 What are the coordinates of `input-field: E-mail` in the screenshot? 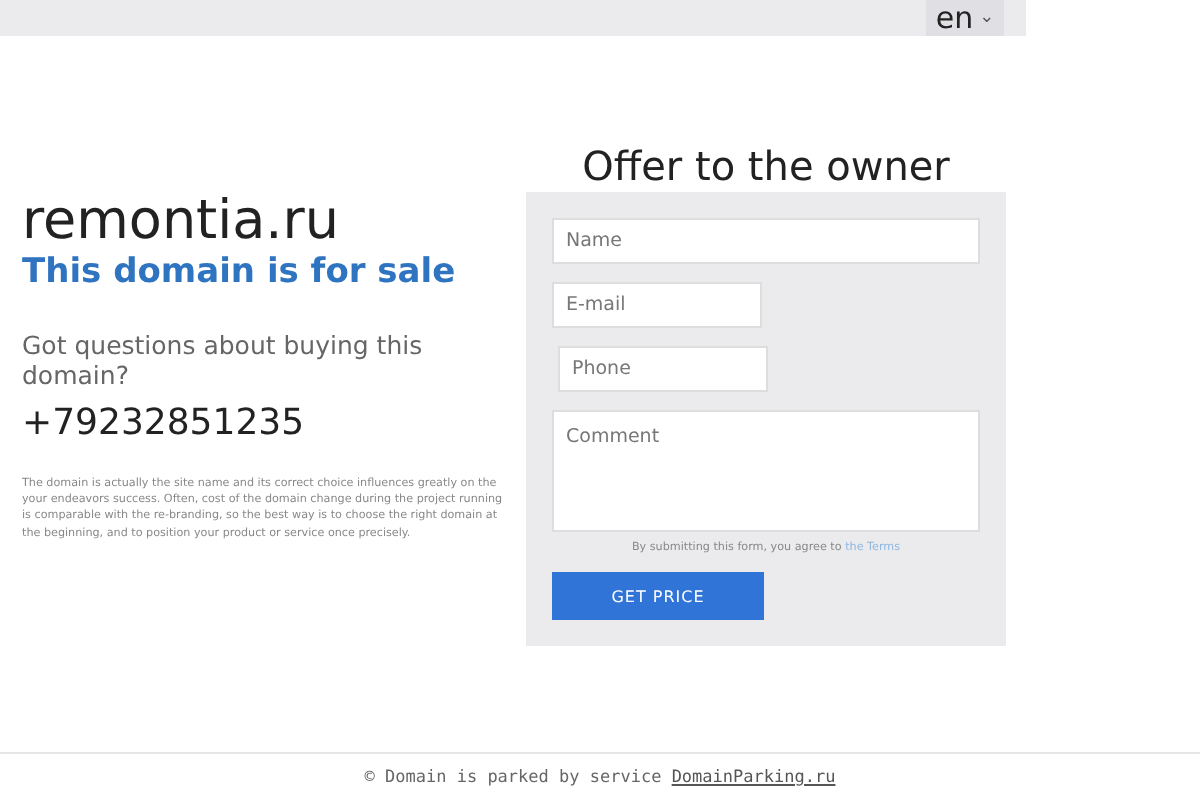 It's located at (657, 304).